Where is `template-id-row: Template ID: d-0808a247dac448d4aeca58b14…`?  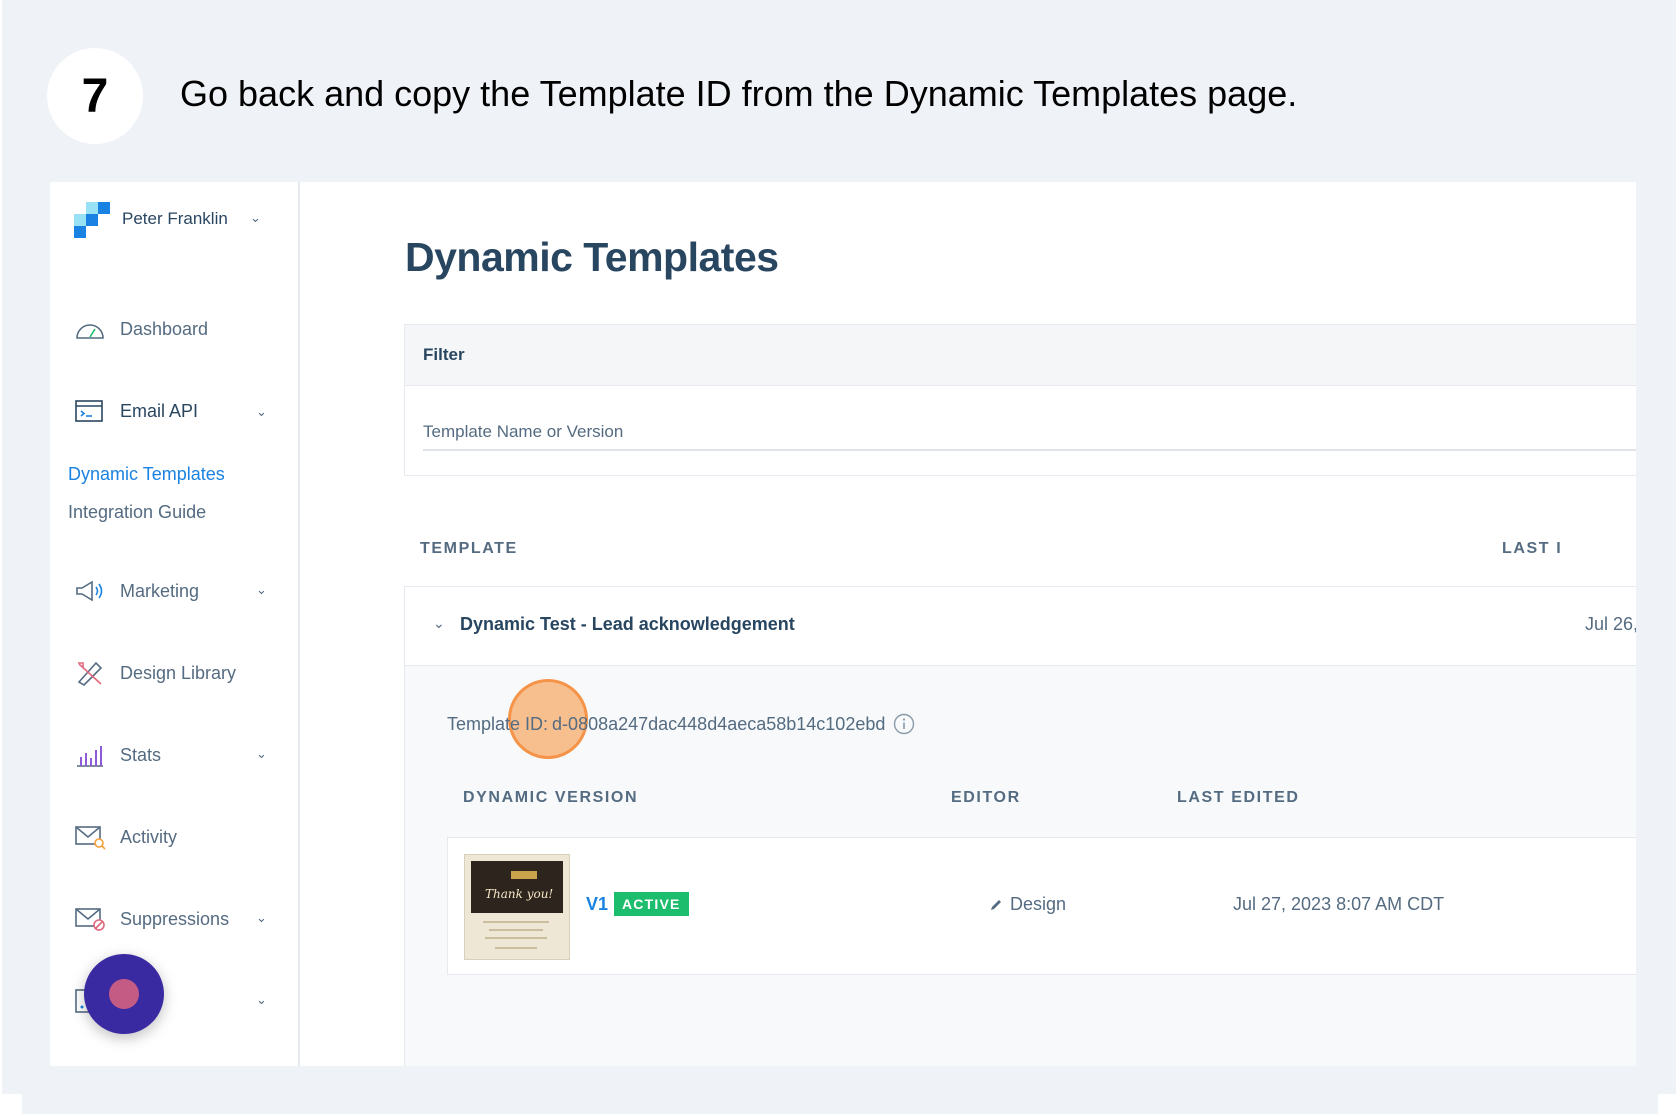 template-id-row: Template ID: d-0808a247dac448d4aeca58b14… is located at coordinates (681, 724).